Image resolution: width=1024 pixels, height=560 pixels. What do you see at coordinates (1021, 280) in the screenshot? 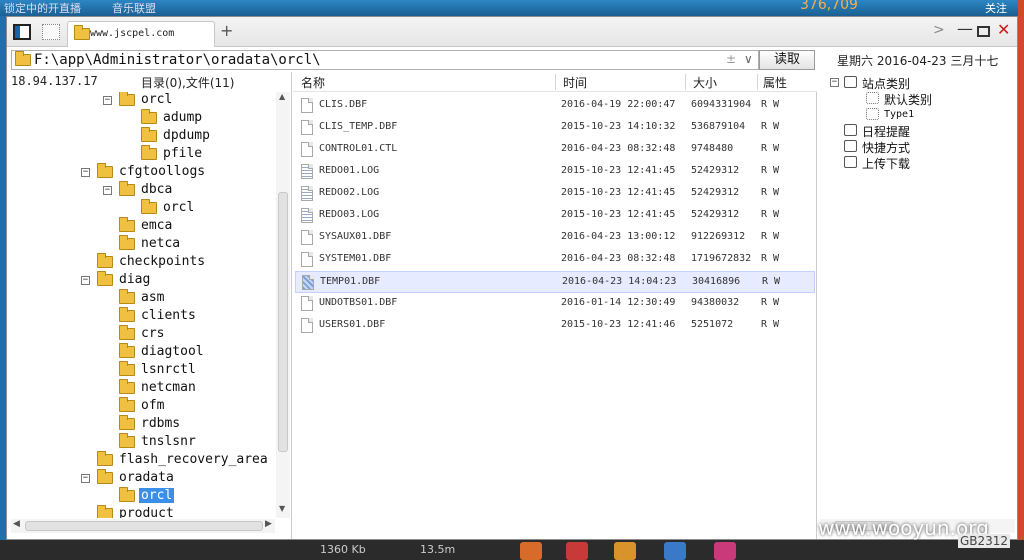
I see `background-right-edge` at bounding box center [1021, 280].